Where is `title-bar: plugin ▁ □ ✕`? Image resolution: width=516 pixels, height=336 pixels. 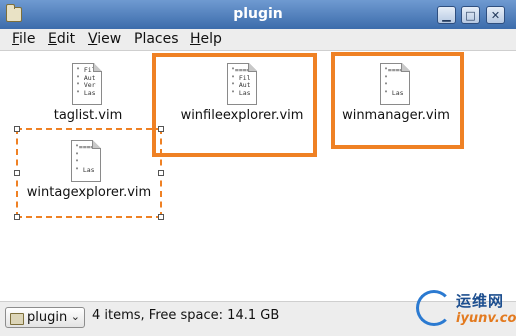
title-bar: plugin ▁ □ ✕ is located at coordinates (258, 15).